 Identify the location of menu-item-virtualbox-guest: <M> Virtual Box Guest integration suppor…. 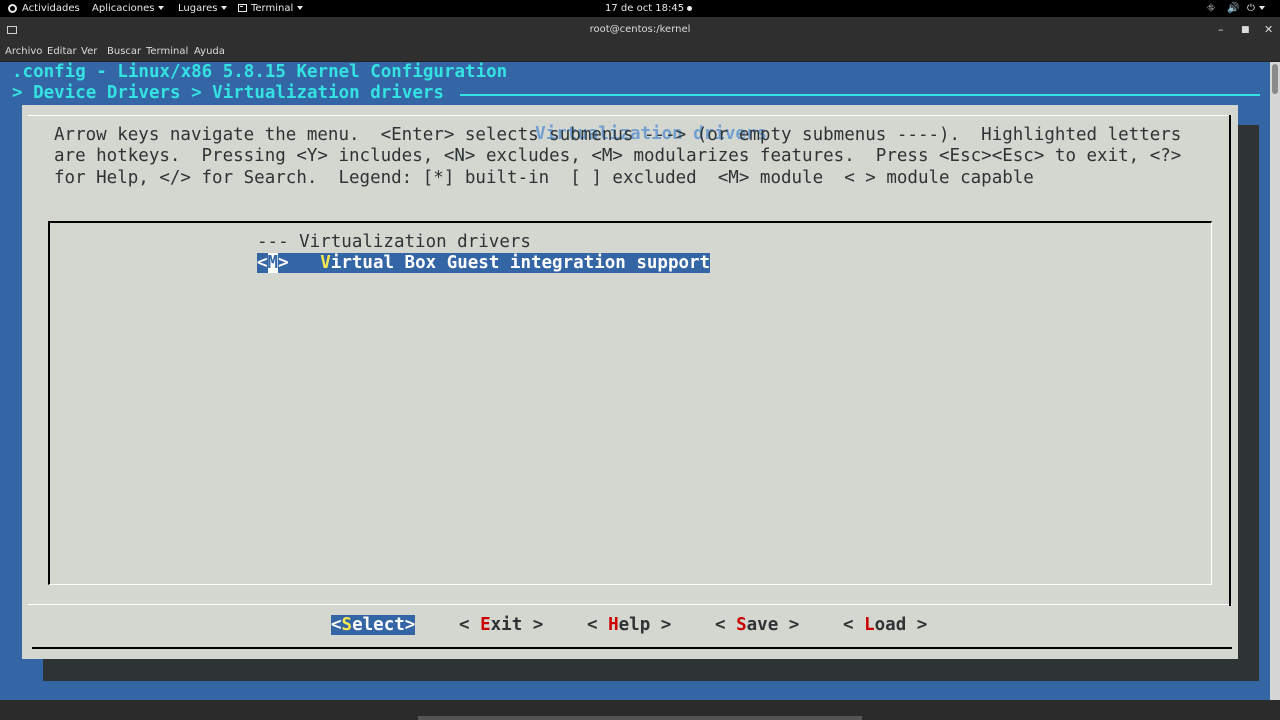
(484, 263).